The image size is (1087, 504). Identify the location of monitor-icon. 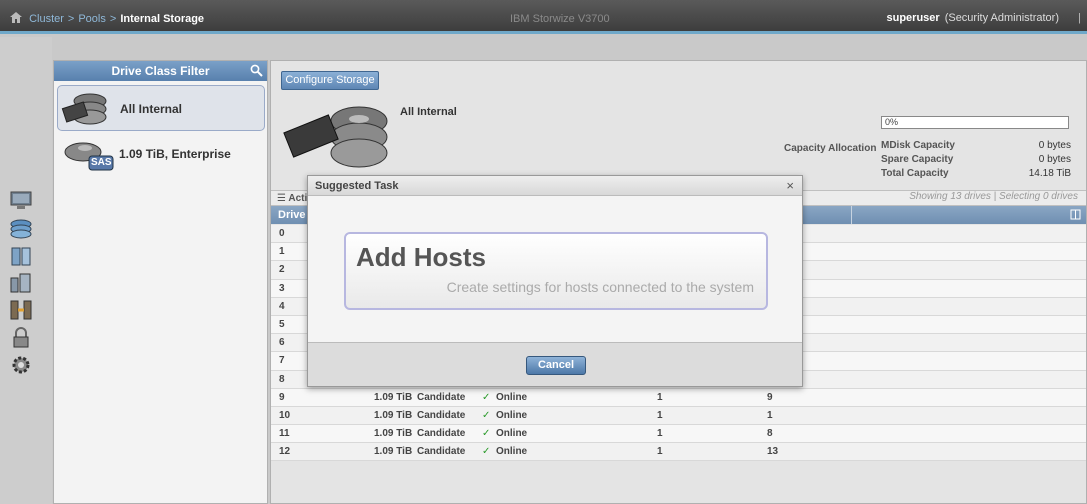
(21, 201).